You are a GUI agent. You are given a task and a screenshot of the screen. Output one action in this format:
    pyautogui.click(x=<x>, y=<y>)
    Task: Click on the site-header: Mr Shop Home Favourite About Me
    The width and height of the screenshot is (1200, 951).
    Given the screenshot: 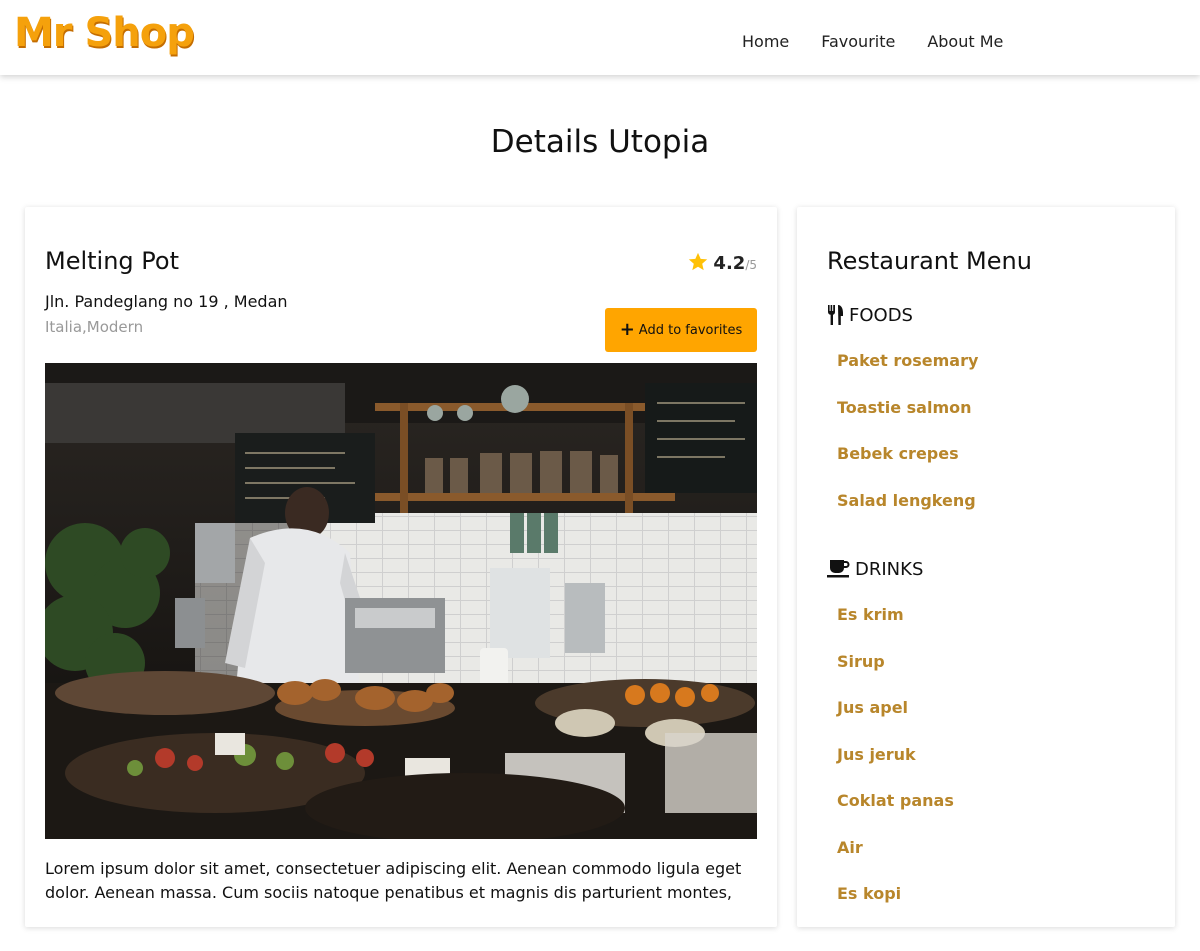 What is the action you would take?
    pyautogui.click(x=600, y=37)
    